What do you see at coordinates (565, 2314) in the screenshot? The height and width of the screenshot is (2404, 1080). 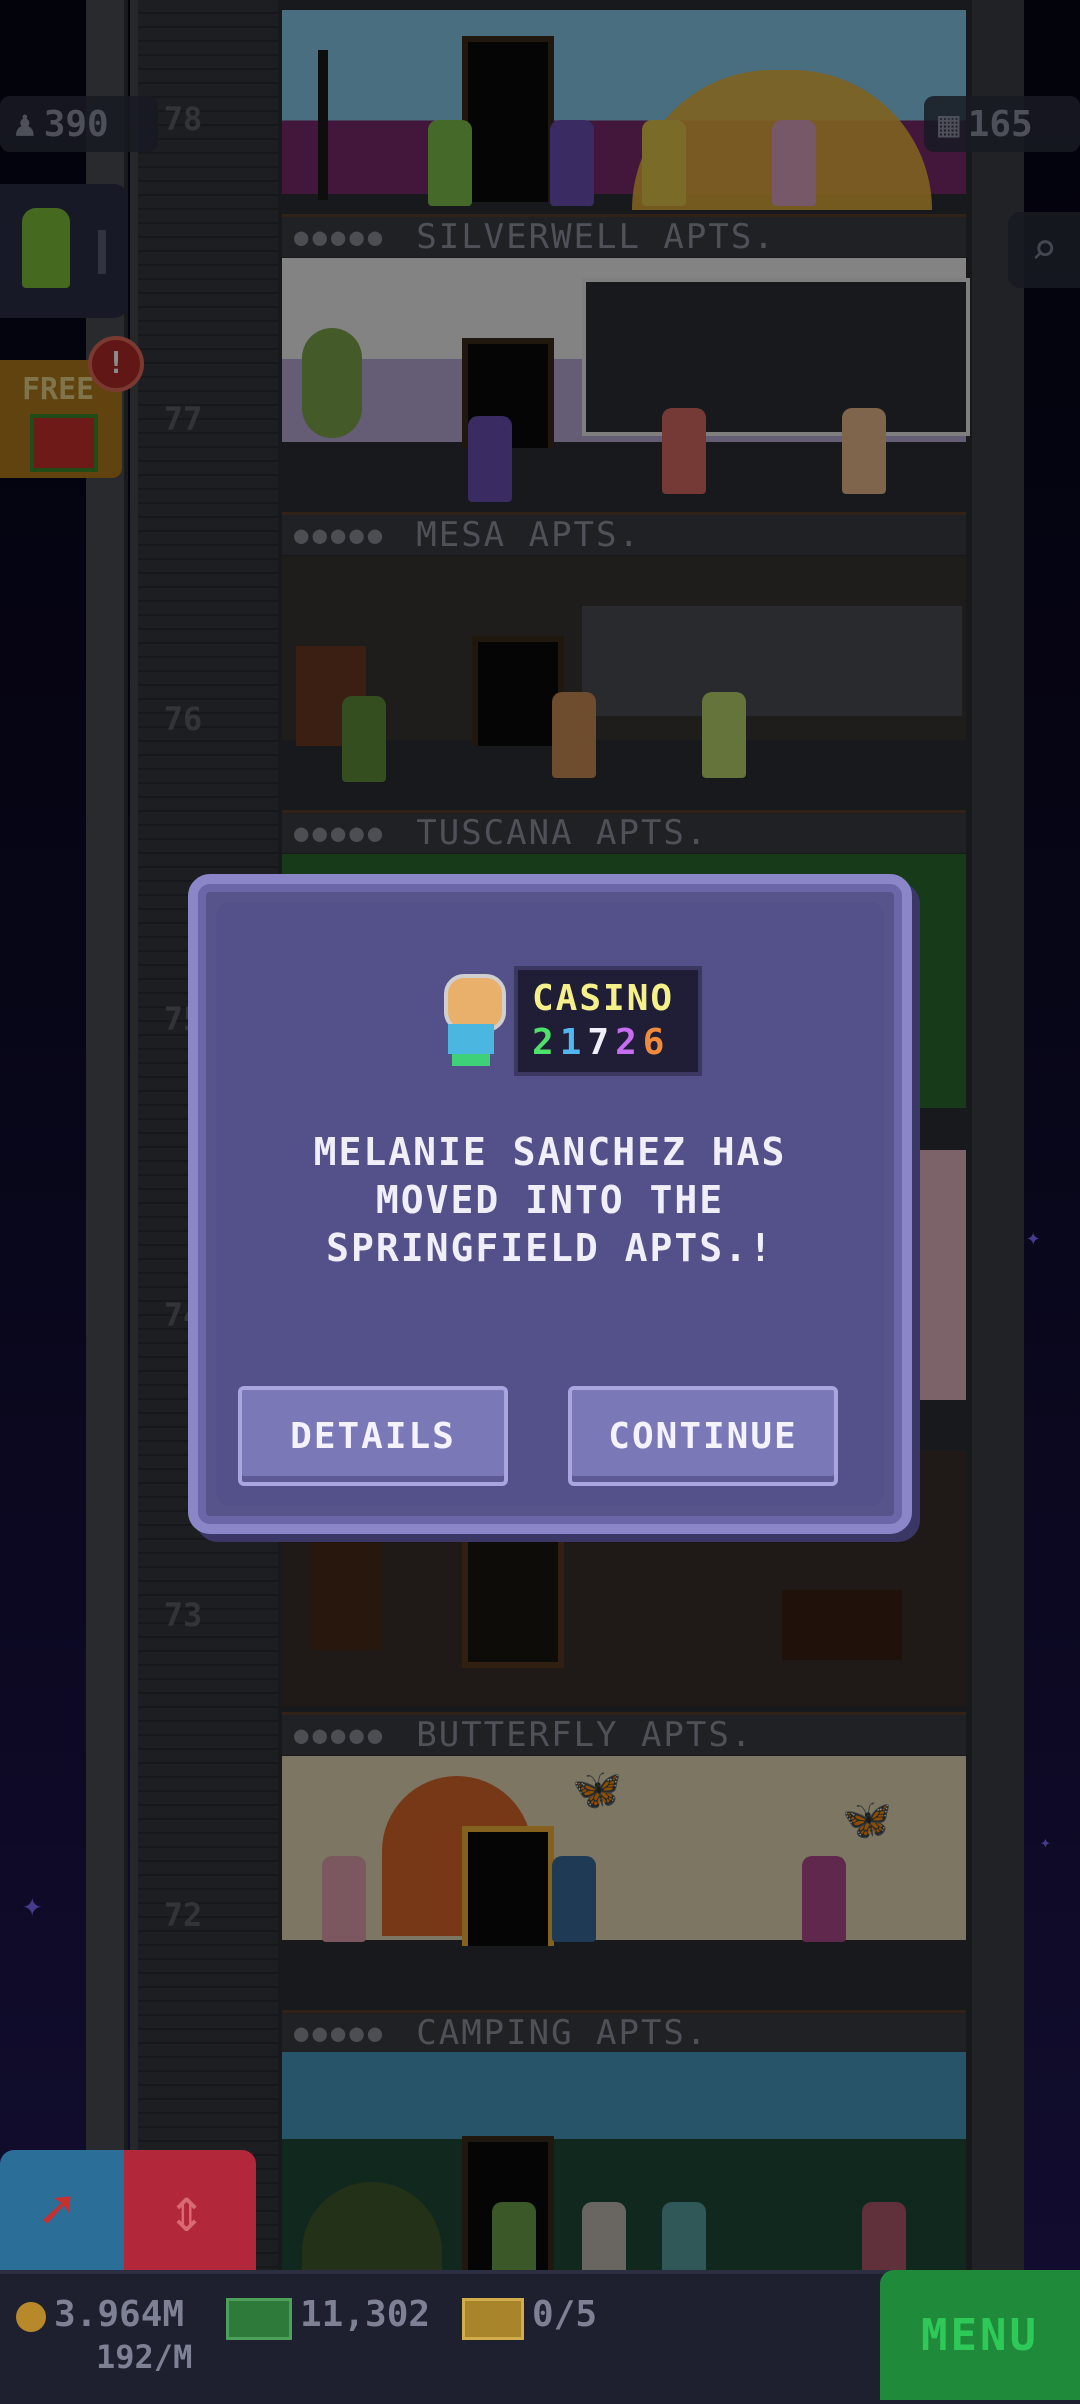 I see `tickets-value: 0/5` at bounding box center [565, 2314].